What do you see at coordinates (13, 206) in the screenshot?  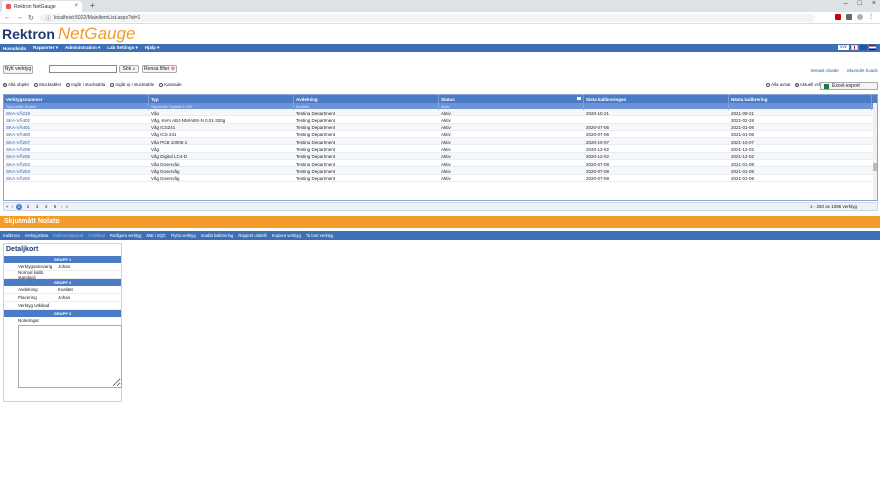 I see `prev-page-icon: ‹` at bounding box center [13, 206].